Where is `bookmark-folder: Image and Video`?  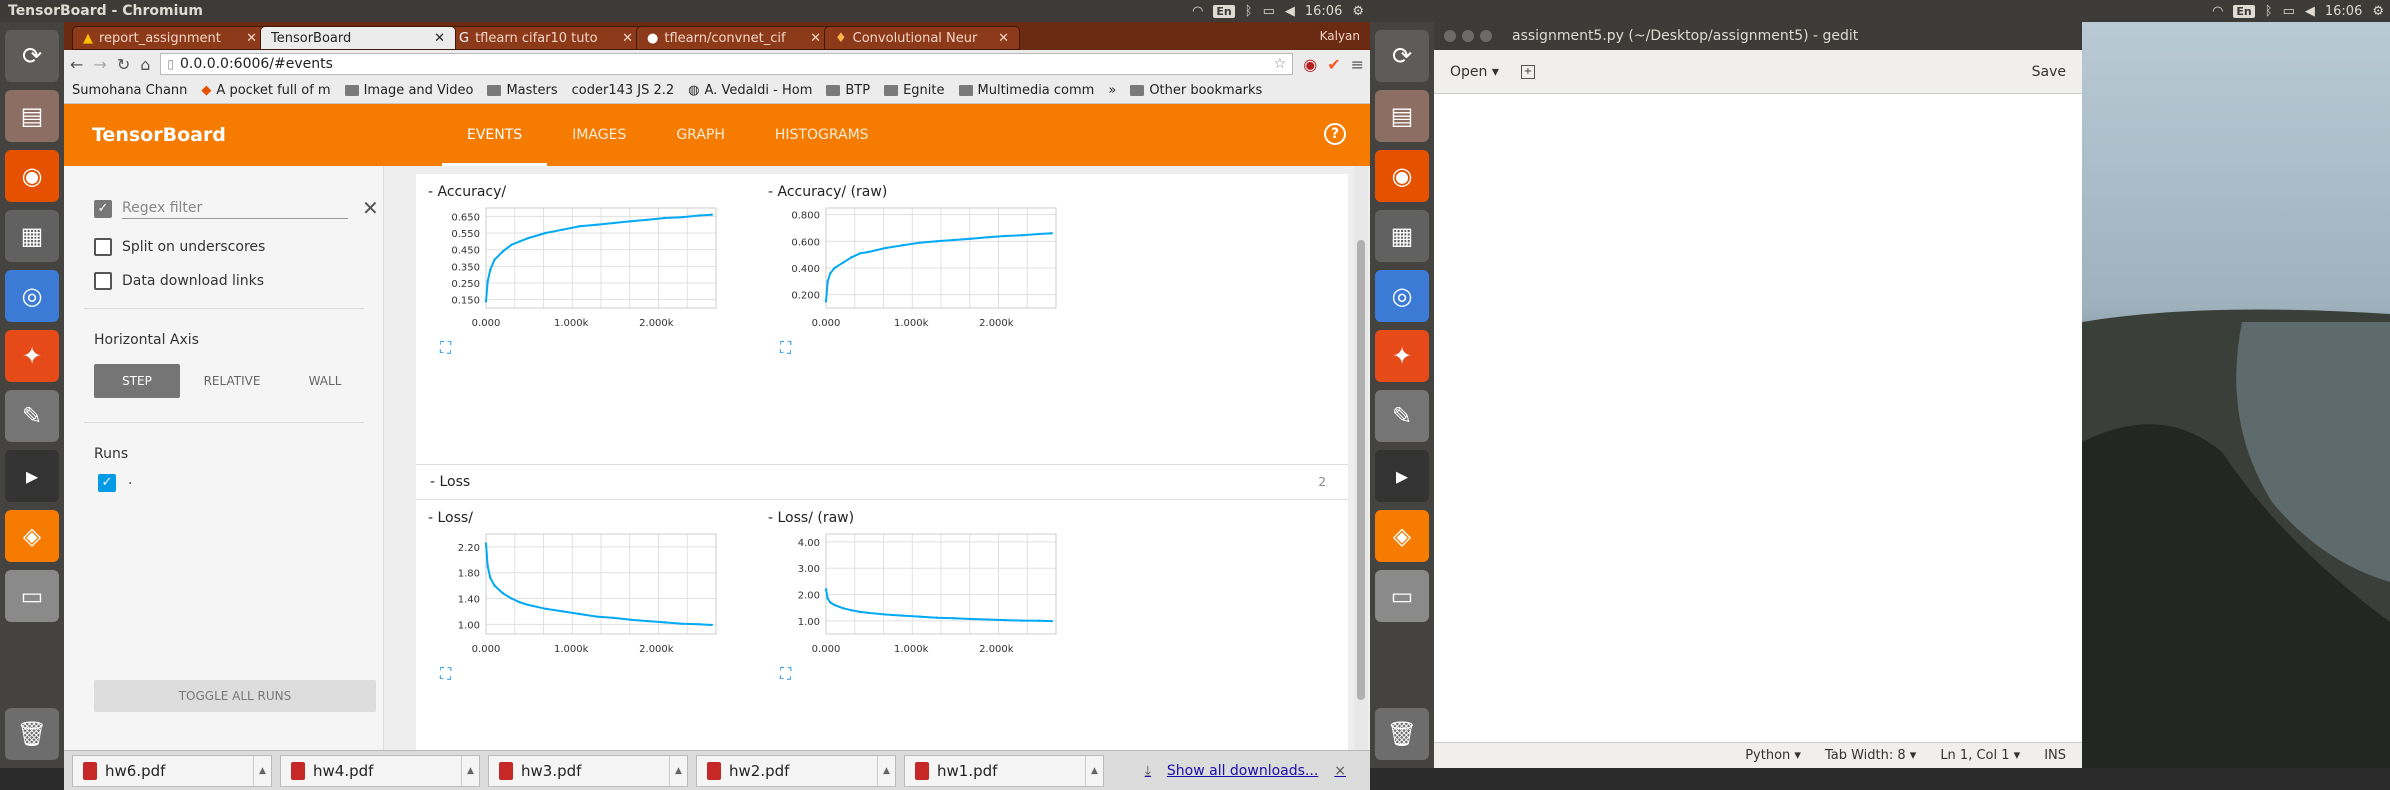 bookmark-folder: Image and Video is located at coordinates (408, 90).